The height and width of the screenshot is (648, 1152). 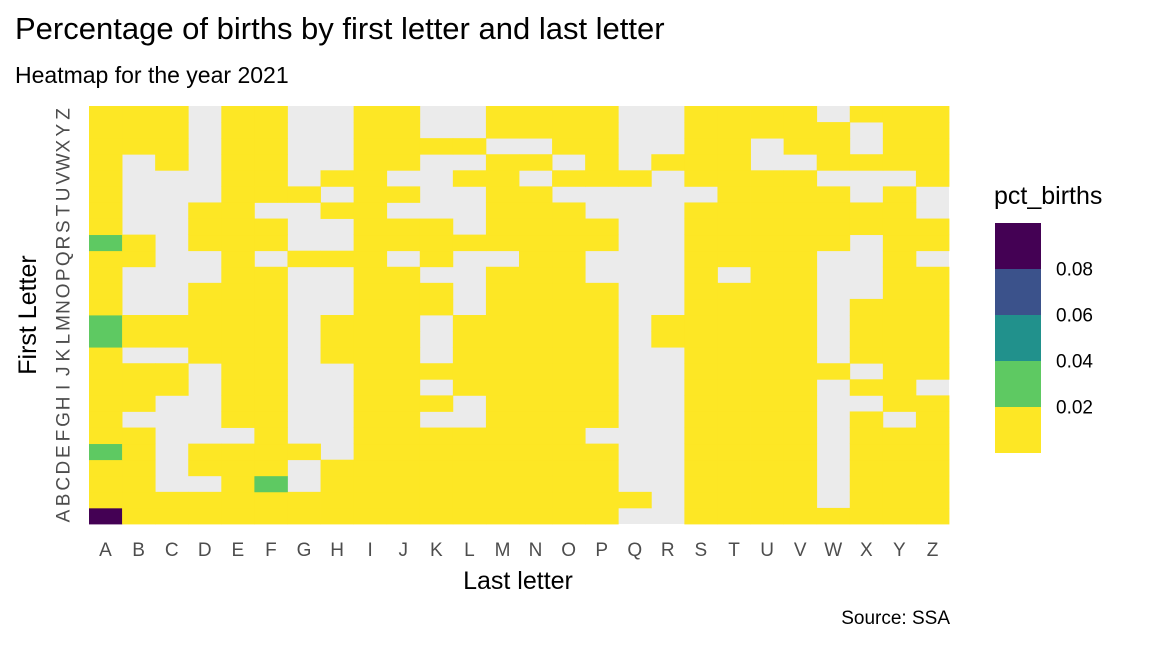 I want to click on y-tick-M: M, so click(x=64, y=323).